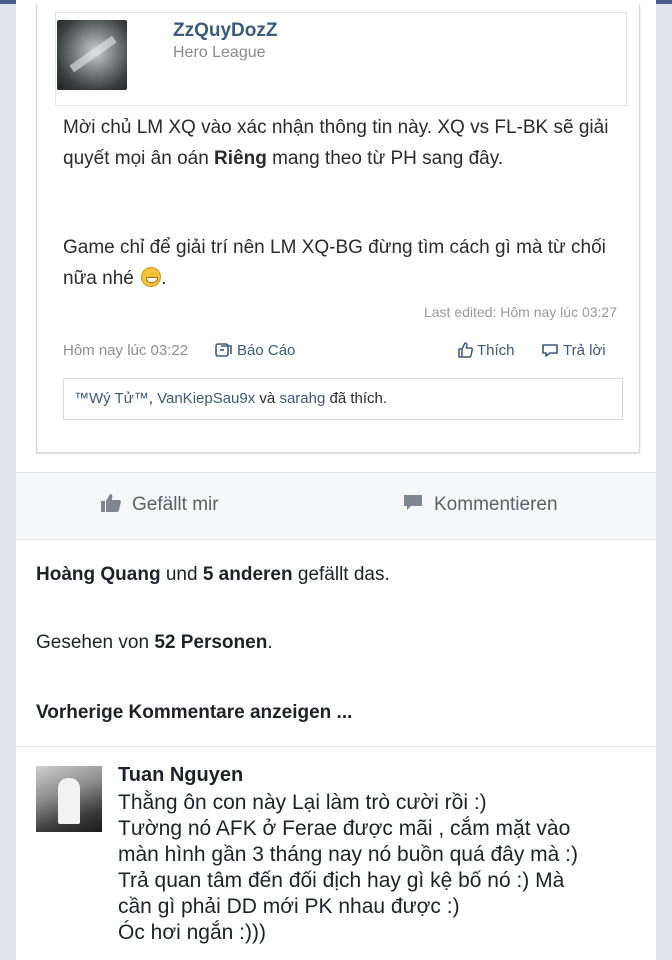 The width and height of the screenshot is (672, 960). What do you see at coordinates (175, 504) in the screenshot?
I see `like-label: Gefällt mir` at bounding box center [175, 504].